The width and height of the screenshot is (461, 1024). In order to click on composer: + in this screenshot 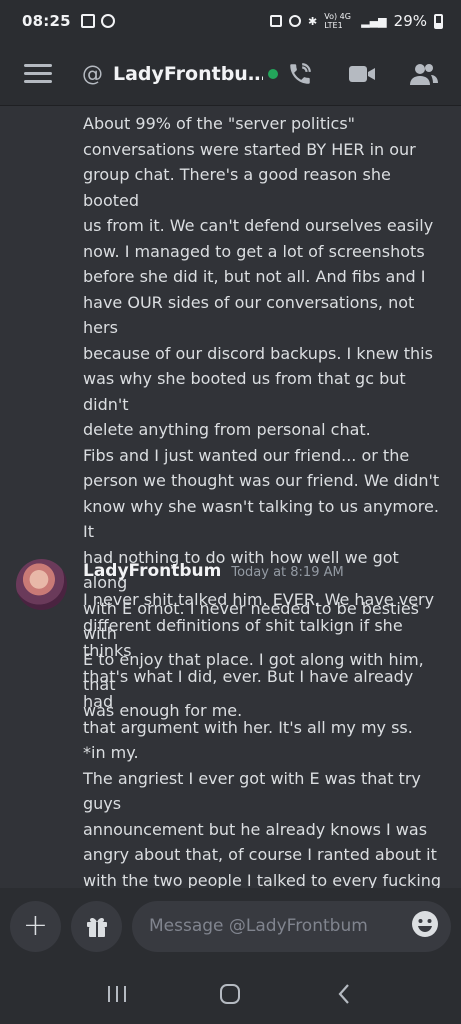, I will do `click(230, 926)`.